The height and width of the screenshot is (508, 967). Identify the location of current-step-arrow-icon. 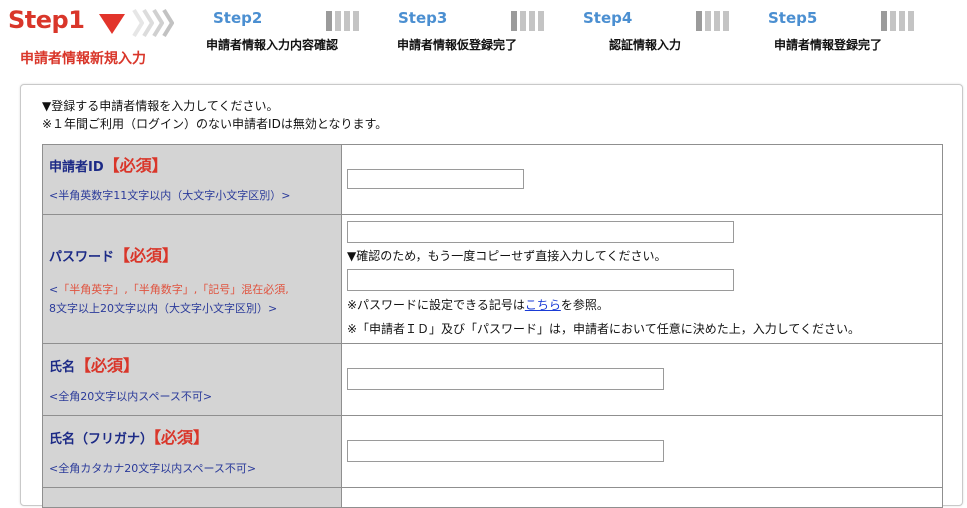
(112, 24).